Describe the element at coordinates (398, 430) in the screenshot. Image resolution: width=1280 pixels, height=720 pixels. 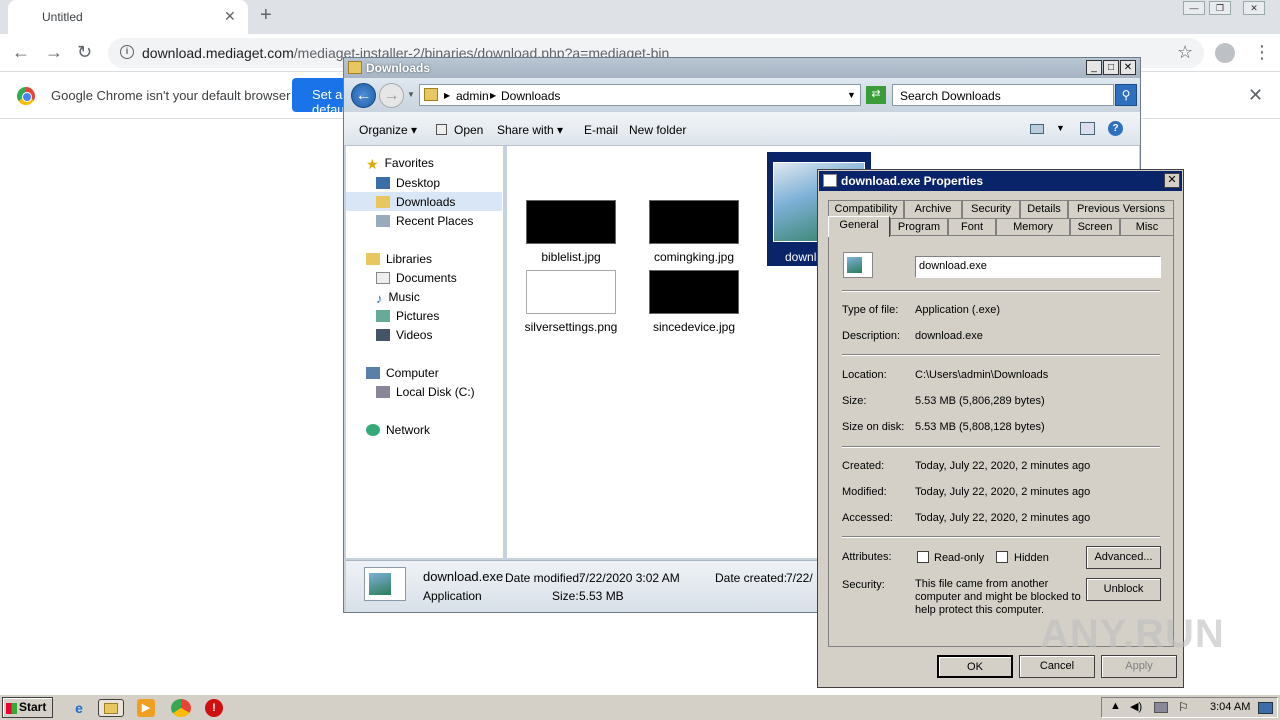
I see `nav-network: Network` at that location.